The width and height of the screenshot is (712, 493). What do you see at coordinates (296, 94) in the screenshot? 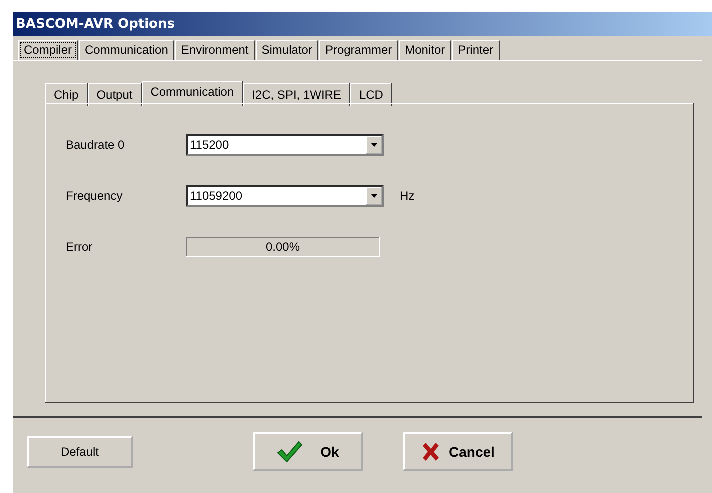
I see `tab: I2C, SPI, 1WIRE` at bounding box center [296, 94].